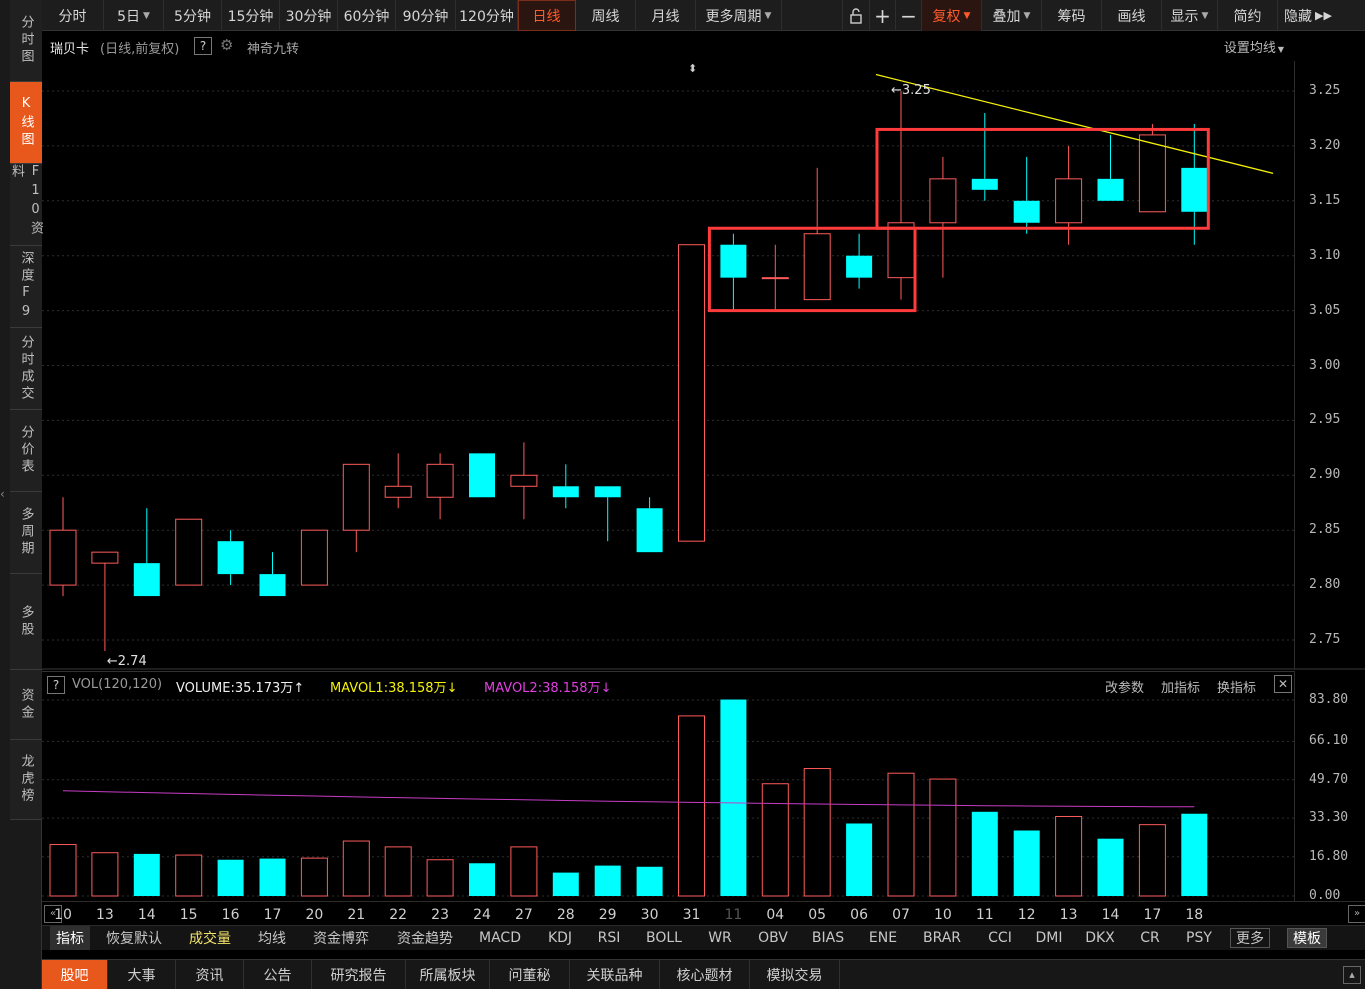 Image resolution: width=1365 pixels, height=989 pixels. What do you see at coordinates (73, 15) in the screenshot?
I see `period-fenshi: 分时` at bounding box center [73, 15].